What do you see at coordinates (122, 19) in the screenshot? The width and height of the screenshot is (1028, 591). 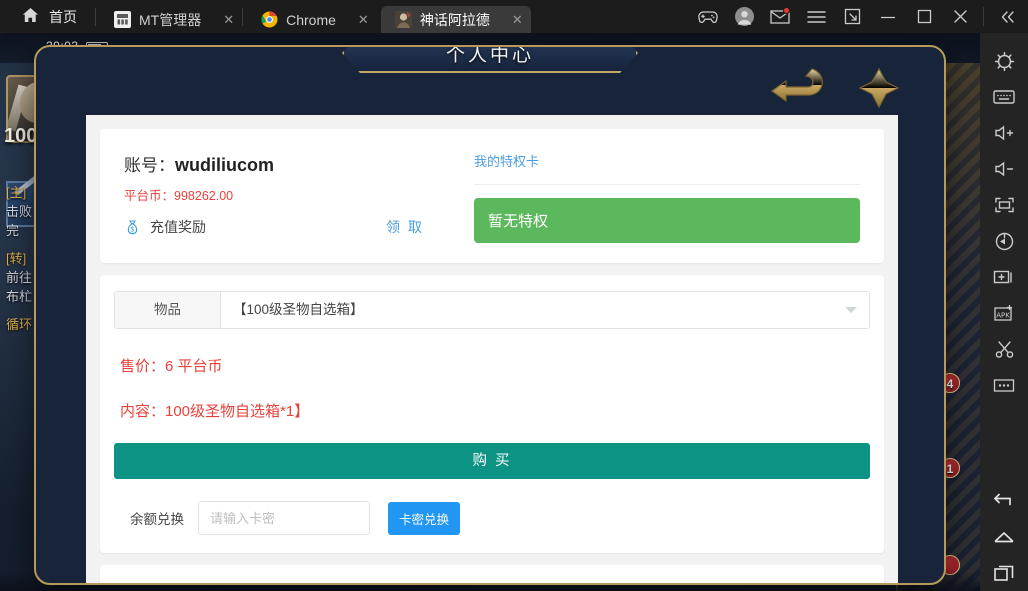 I see `mt-manager-icon` at bounding box center [122, 19].